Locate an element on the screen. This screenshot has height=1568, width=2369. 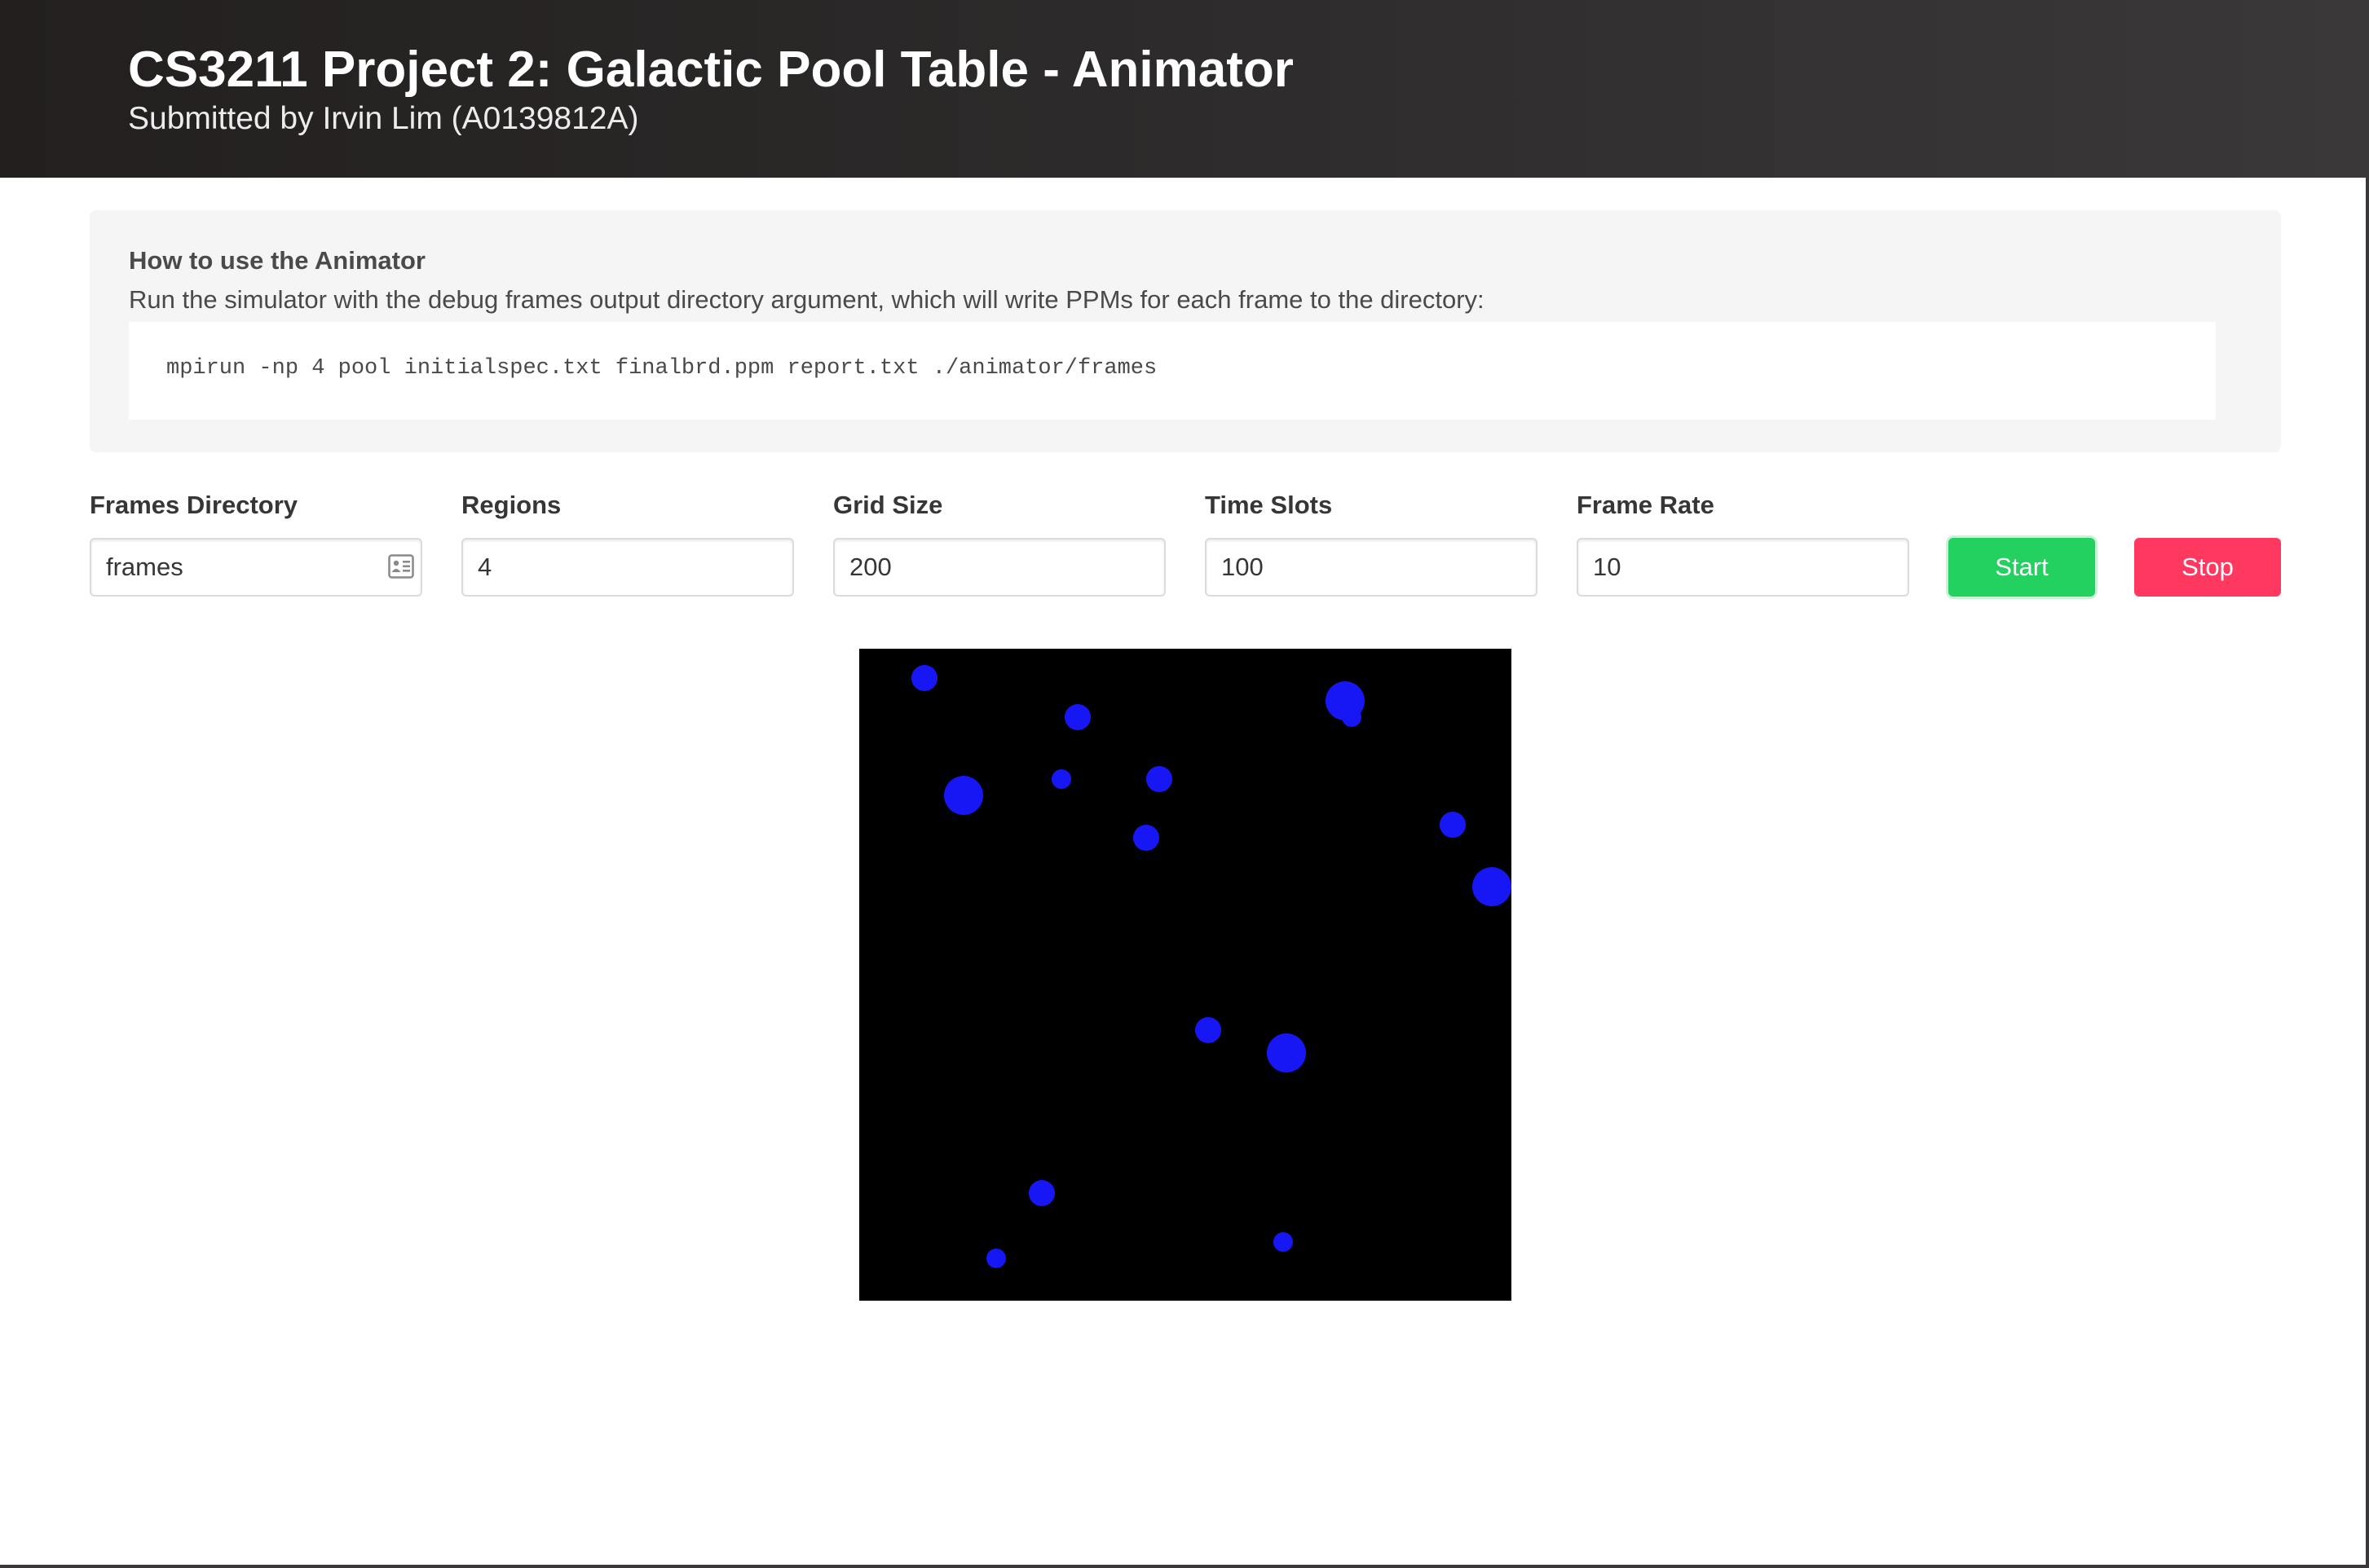
grid-size-label: Grid Size is located at coordinates (888, 505).